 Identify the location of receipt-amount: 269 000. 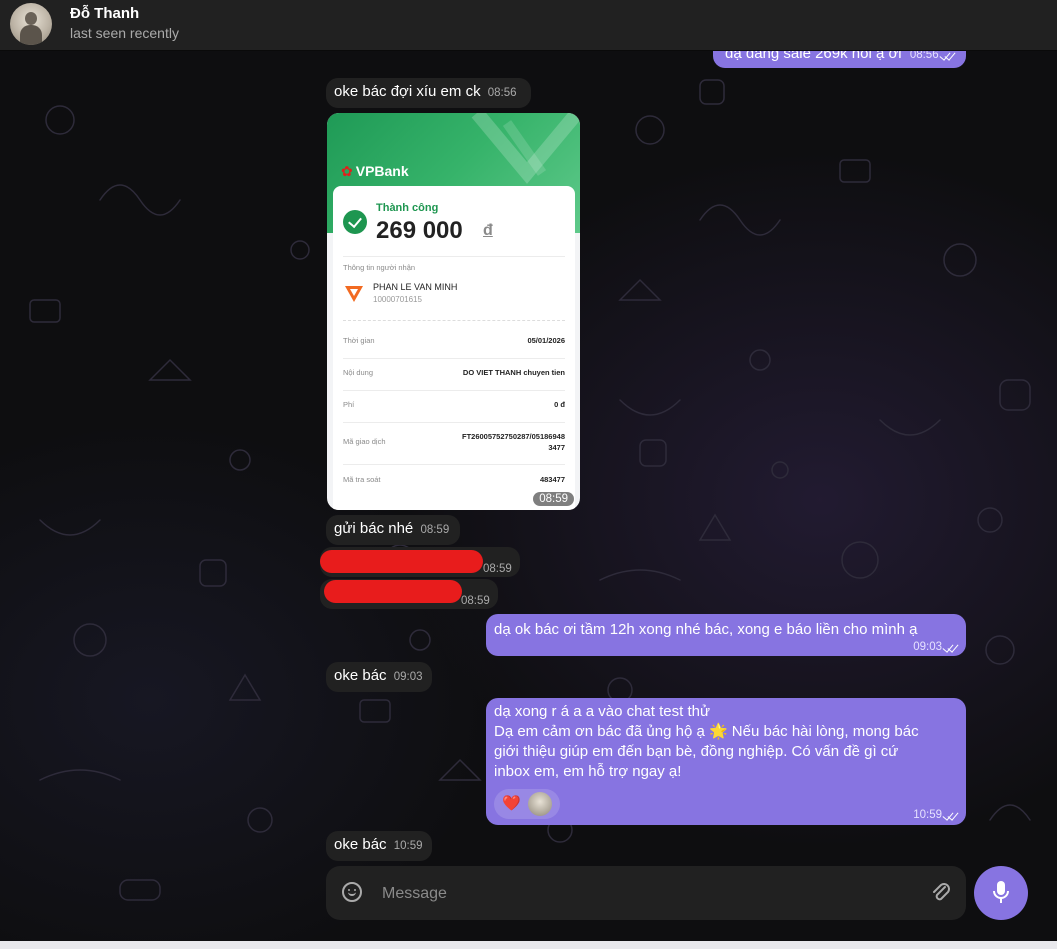
(419, 230).